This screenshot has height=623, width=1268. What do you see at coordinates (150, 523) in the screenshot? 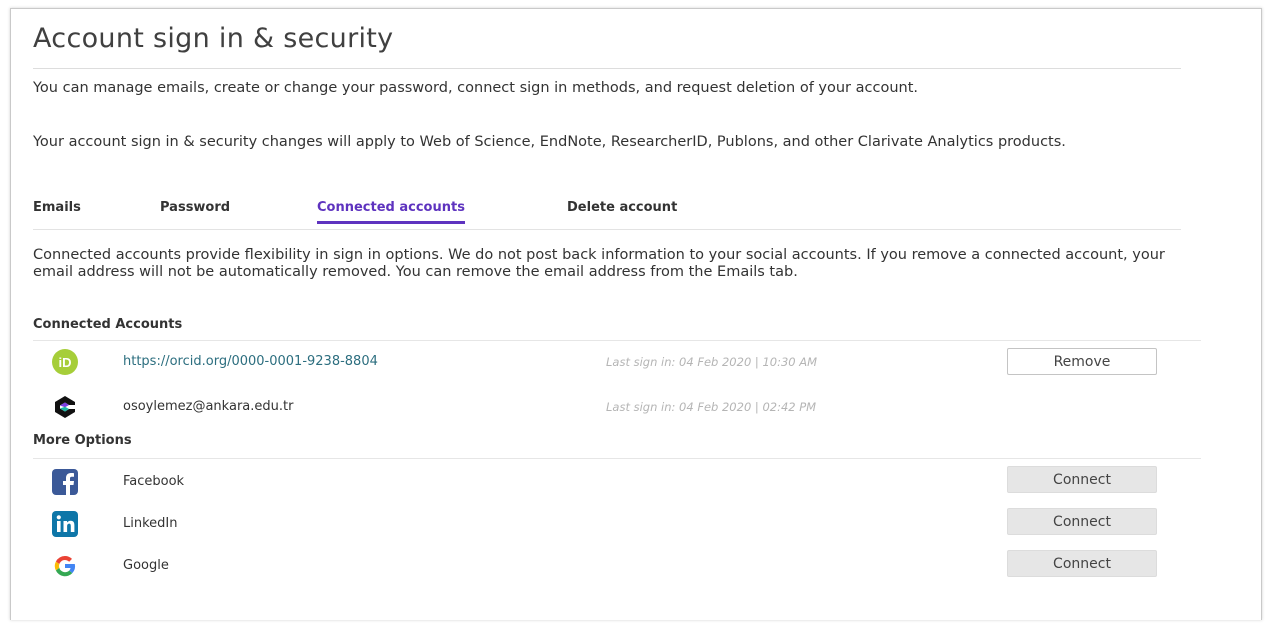
I see `linkedin-label: LinkedIn` at bounding box center [150, 523].